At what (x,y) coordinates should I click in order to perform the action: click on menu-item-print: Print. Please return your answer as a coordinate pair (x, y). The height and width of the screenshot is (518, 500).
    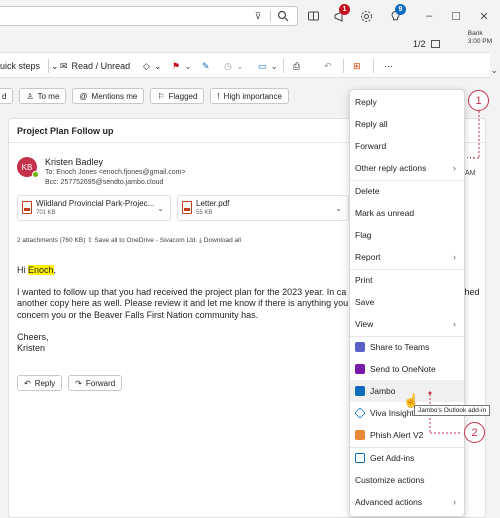
    Looking at the image, I should click on (407, 280).